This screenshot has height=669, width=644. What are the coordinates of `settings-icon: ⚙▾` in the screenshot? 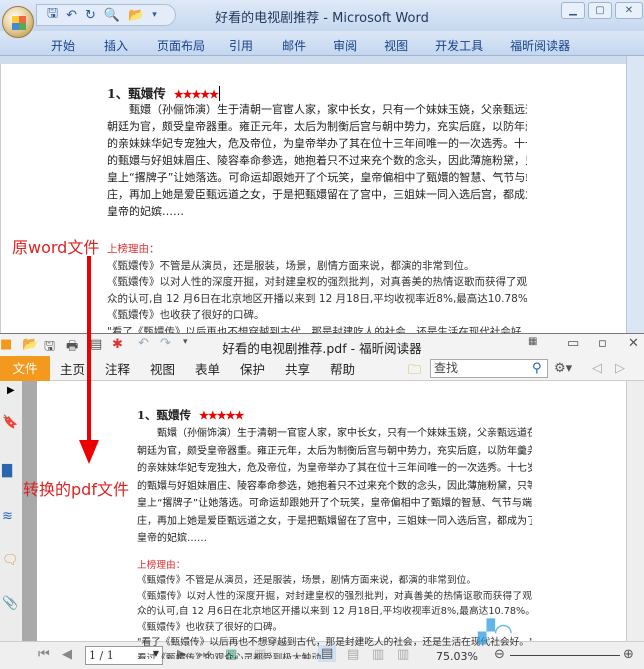 It's located at (563, 368).